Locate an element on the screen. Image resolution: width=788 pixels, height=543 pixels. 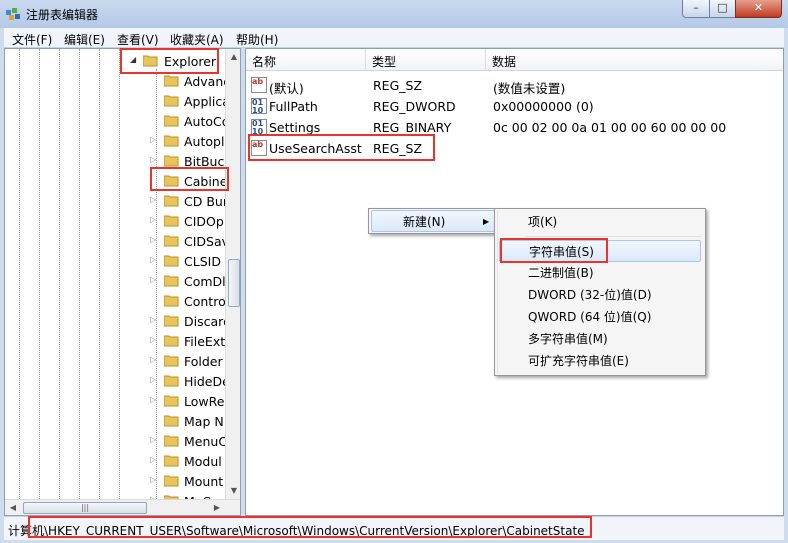
submenu-item-label: 多字符串值(M) is located at coordinates (568, 339).